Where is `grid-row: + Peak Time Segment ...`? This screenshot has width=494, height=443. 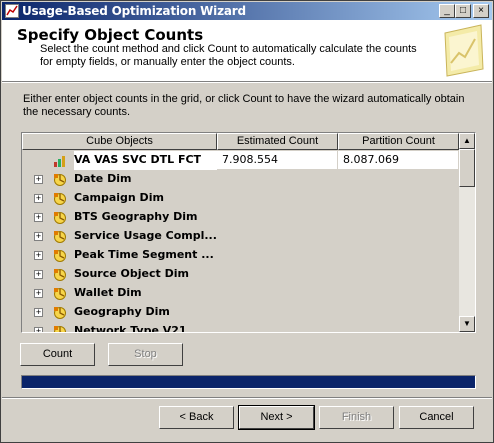 grid-row: + Peak Time Segment ... is located at coordinates (240, 255).